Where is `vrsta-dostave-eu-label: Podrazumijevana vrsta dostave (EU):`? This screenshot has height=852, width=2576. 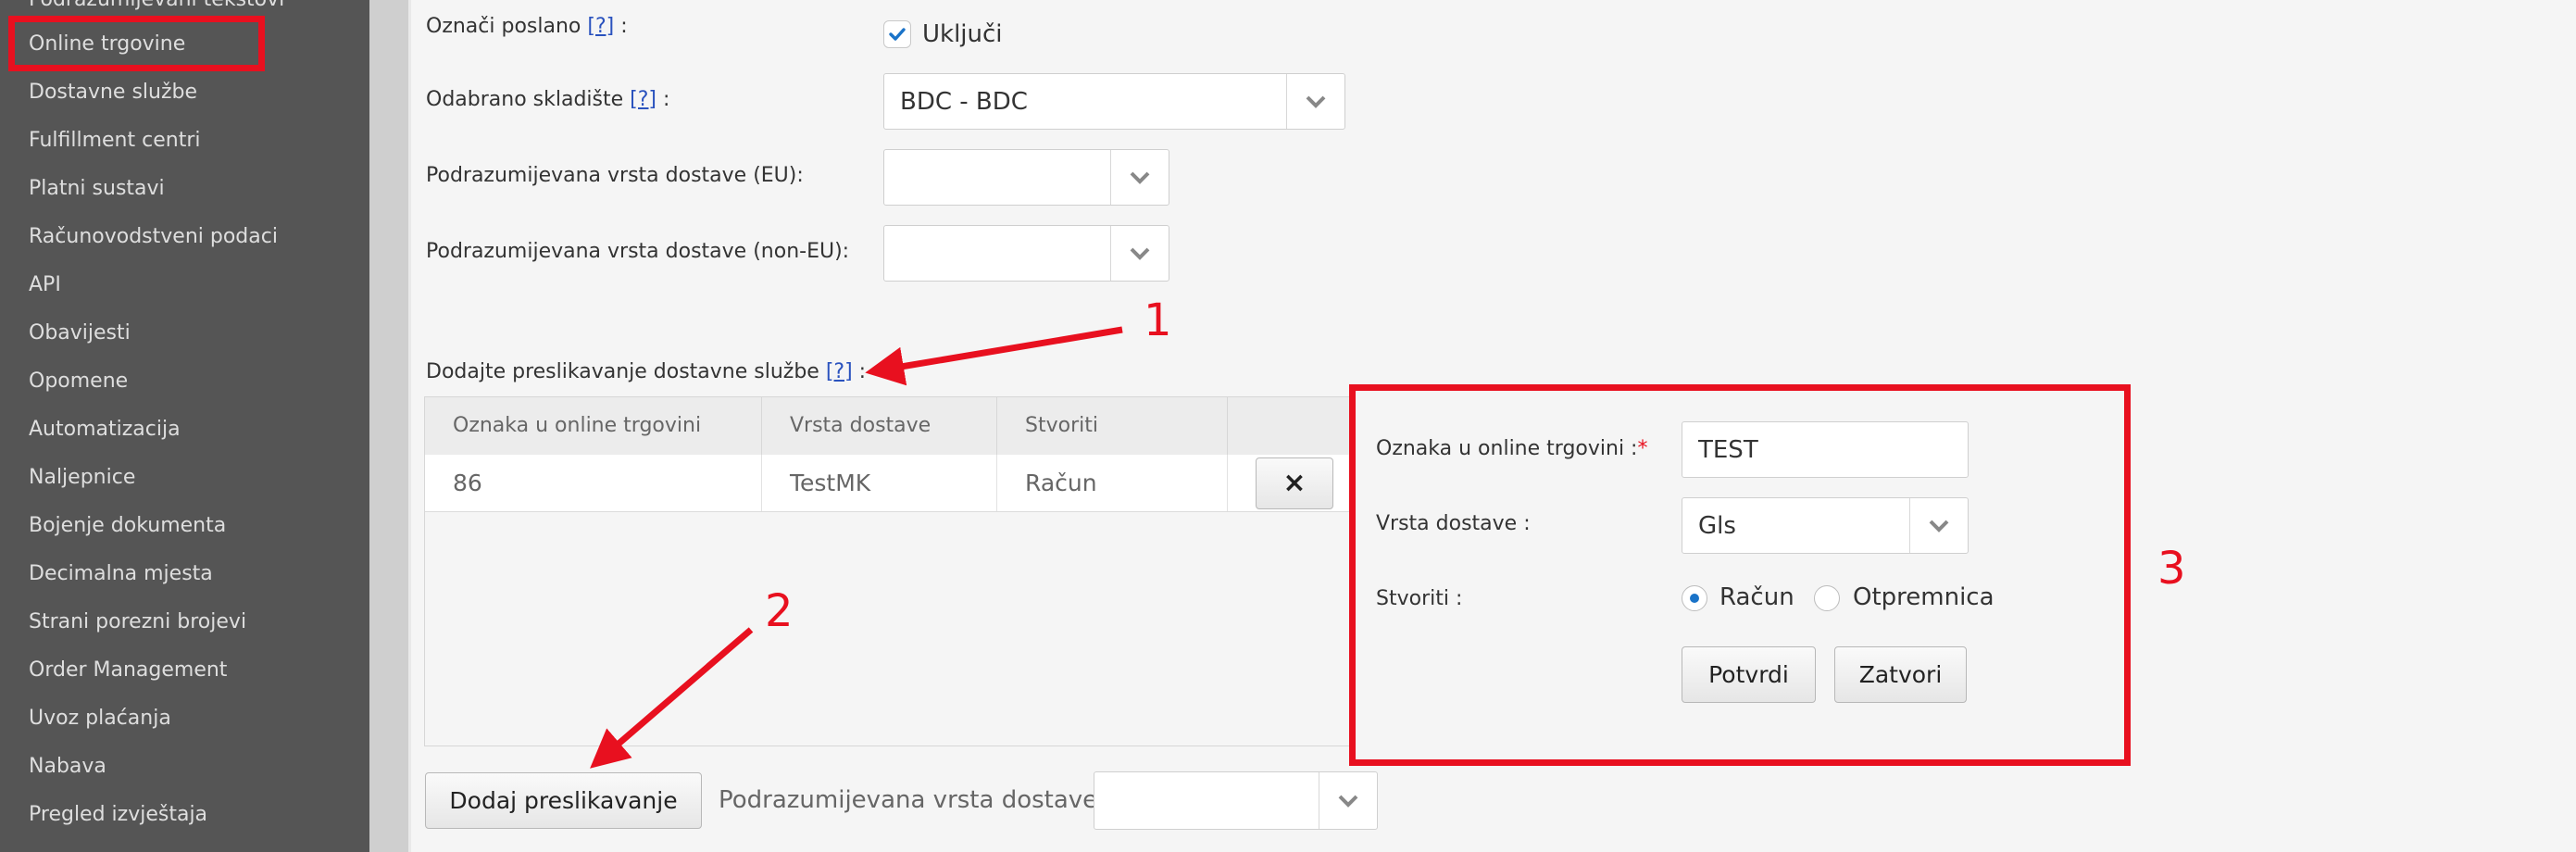 vrsta-dostave-eu-label: Podrazumijevana vrsta dostave (EU): is located at coordinates (615, 175).